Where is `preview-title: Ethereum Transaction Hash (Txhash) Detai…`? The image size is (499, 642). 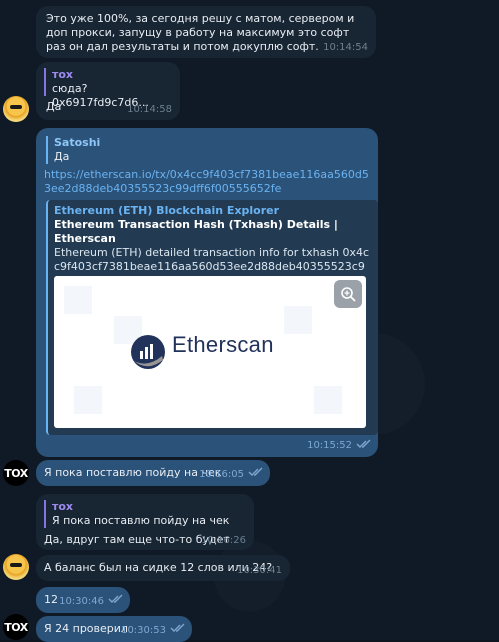
preview-title: Ethereum Transaction Hash (Txhash) Detai… is located at coordinates (196, 231).